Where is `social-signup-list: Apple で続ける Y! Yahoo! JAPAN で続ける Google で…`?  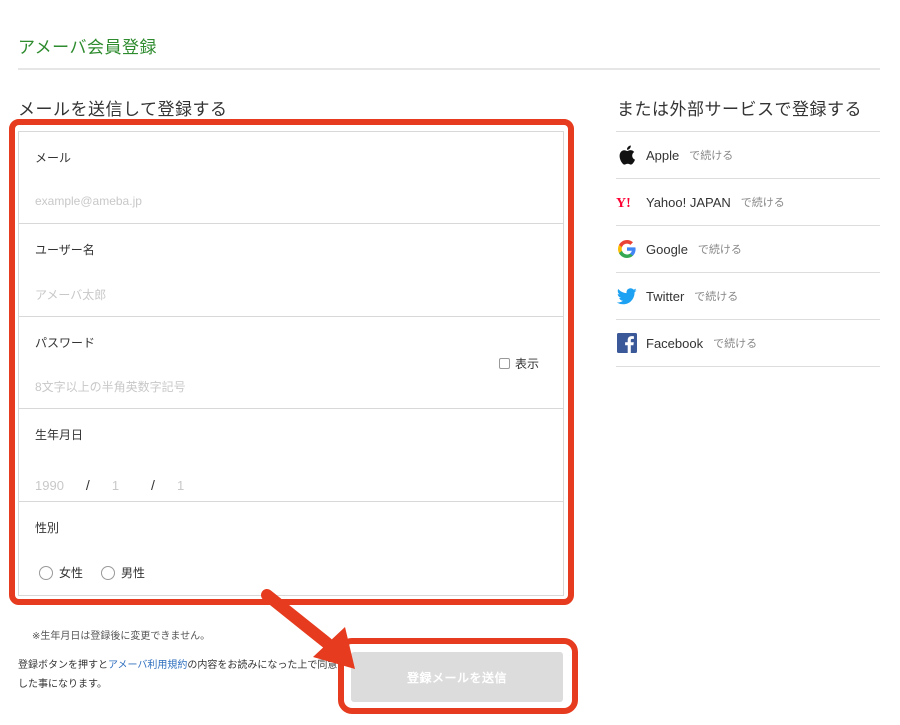
social-signup-list: Apple で続ける Y! Yahoo! JAPAN で続ける Google で… is located at coordinates (748, 249).